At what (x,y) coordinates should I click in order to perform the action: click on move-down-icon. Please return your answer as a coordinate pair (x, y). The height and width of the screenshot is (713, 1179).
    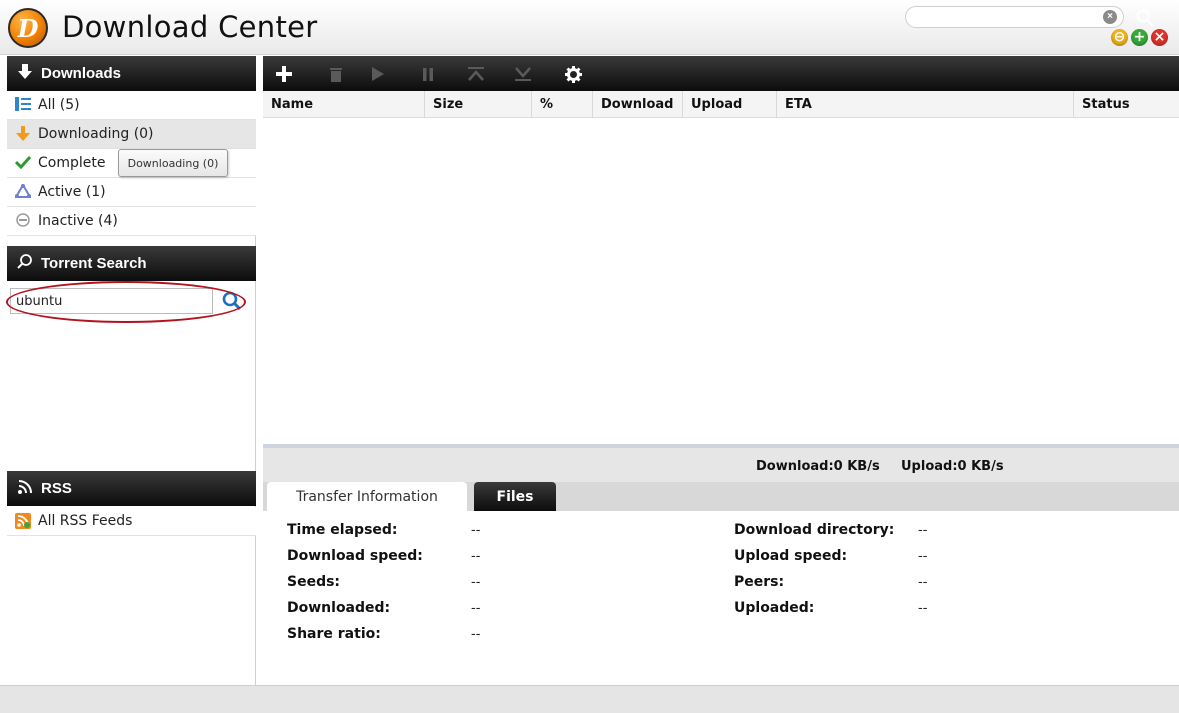
    Looking at the image, I should click on (523, 74).